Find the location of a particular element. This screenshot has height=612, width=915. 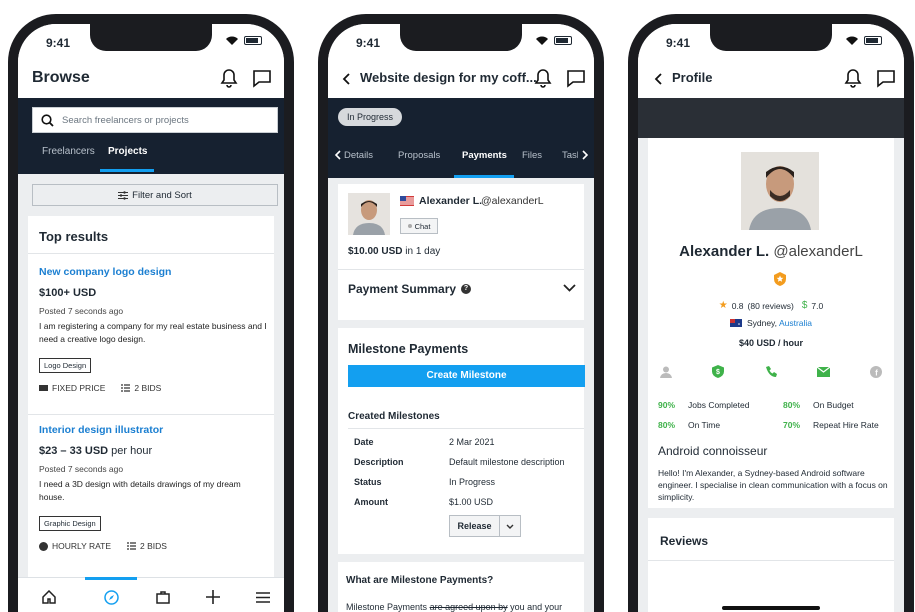

project-posted: Posted 7 seconds ago is located at coordinates (81, 311).